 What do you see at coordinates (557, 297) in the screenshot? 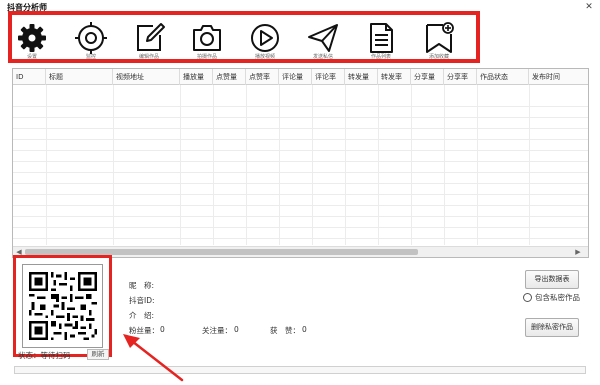
I see `include-private-label: 包含私密作品` at bounding box center [557, 297].